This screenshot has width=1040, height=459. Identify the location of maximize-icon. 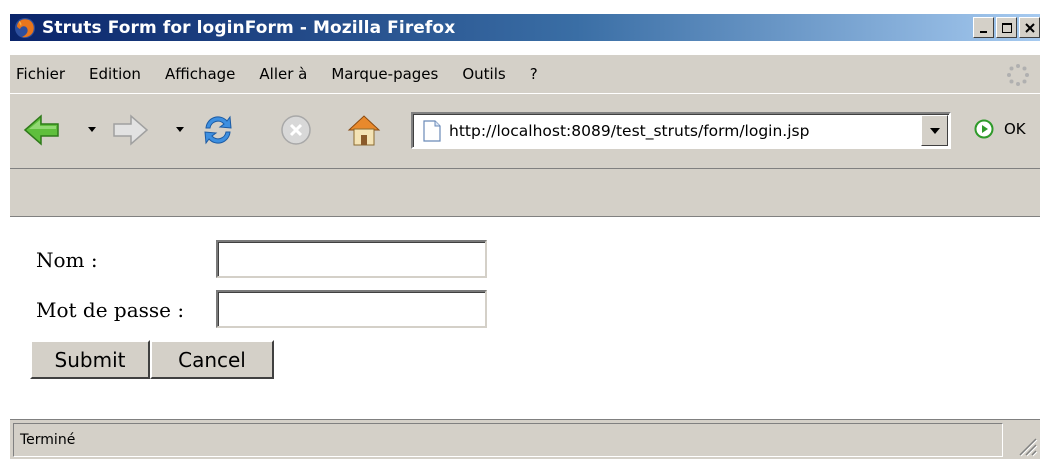
(1006, 27).